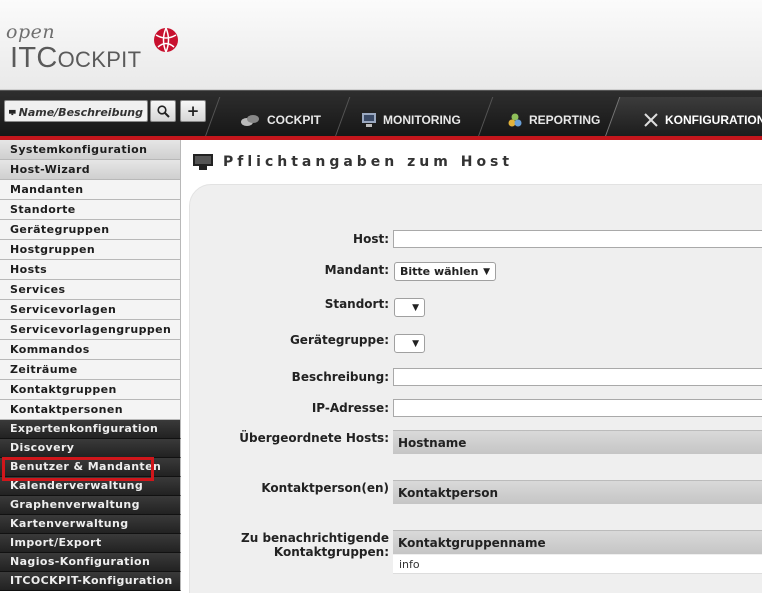 The width and height of the screenshot is (762, 593). Describe the element at coordinates (577, 492) in the screenshot. I see `contact-persons-table-header: Kontaktperson` at that location.